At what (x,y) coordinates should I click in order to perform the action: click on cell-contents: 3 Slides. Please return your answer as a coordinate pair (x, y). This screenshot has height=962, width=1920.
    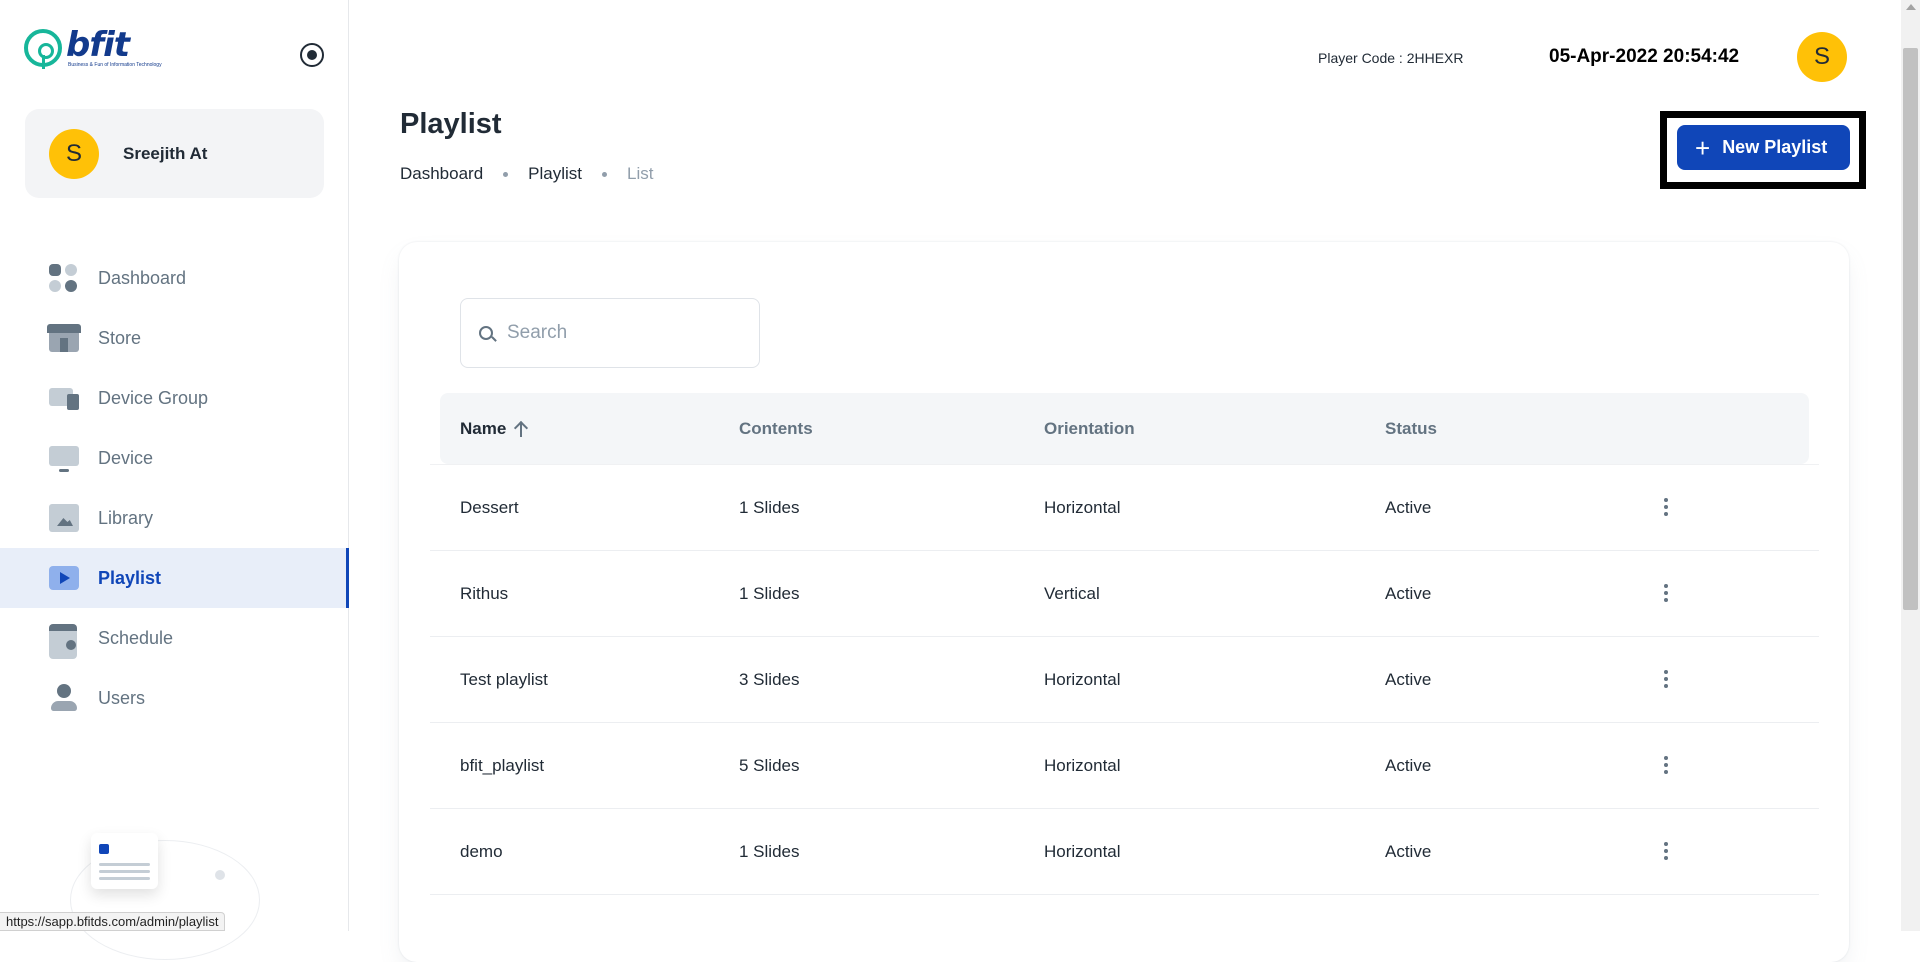
    Looking at the image, I should click on (769, 679).